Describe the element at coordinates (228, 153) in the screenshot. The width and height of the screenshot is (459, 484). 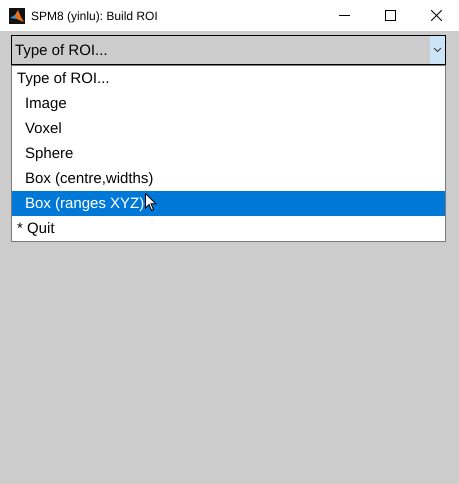
I see `dropdown-option: Sphere` at that location.